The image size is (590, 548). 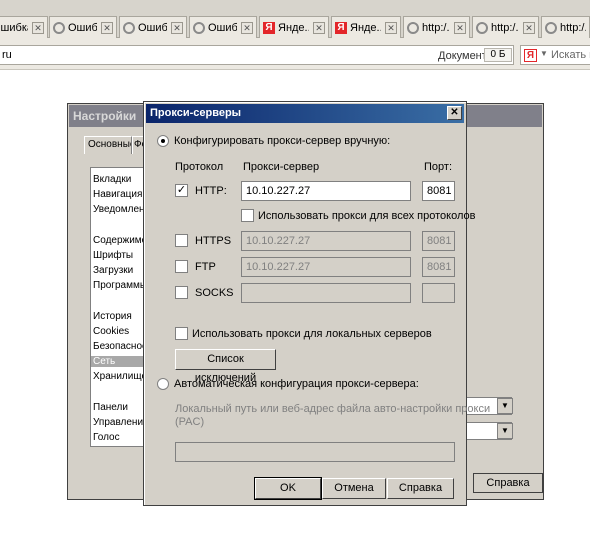 I want to click on exceptions-button: Список исключений, so click(x=225, y=366).